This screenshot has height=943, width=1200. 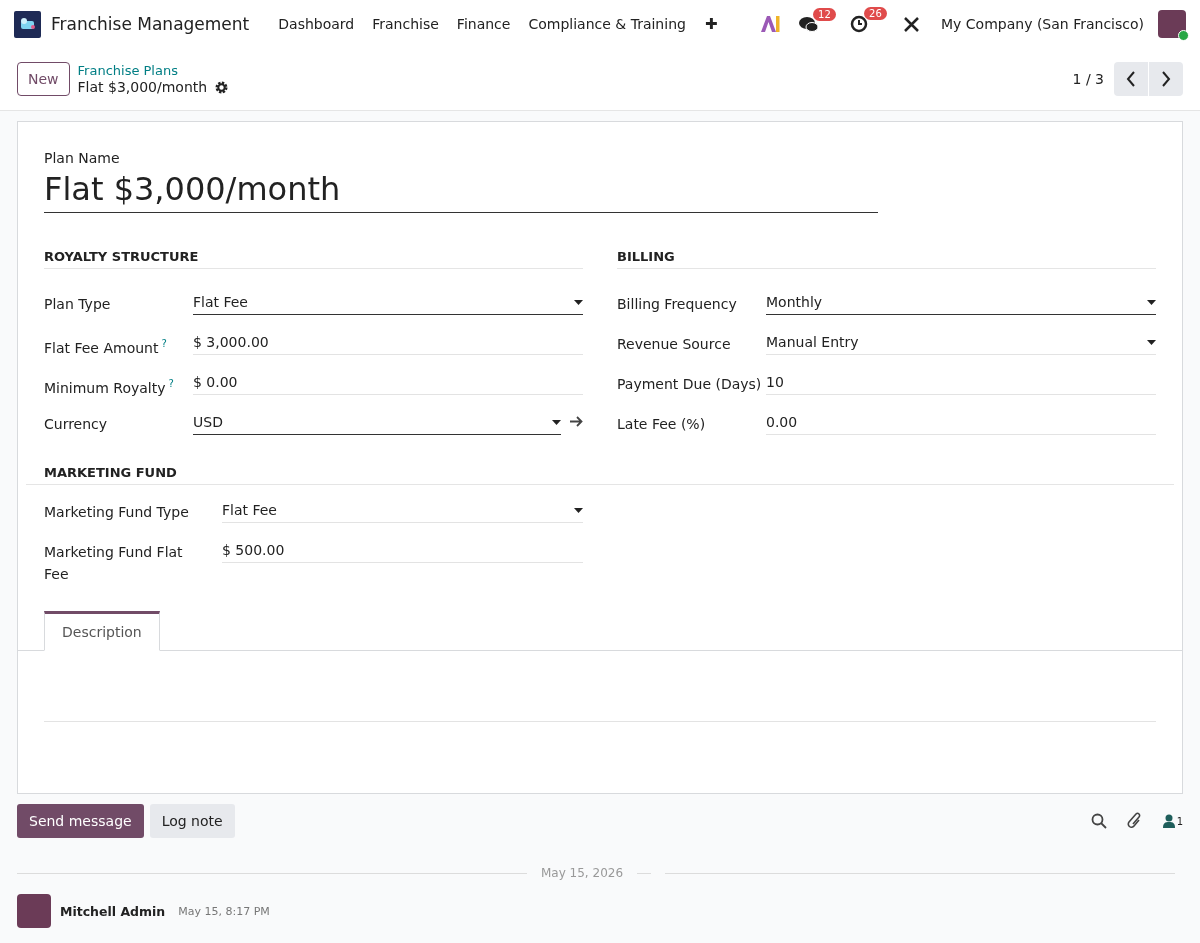 I want to click on app-logo-icon, so click(x=27, y=24).